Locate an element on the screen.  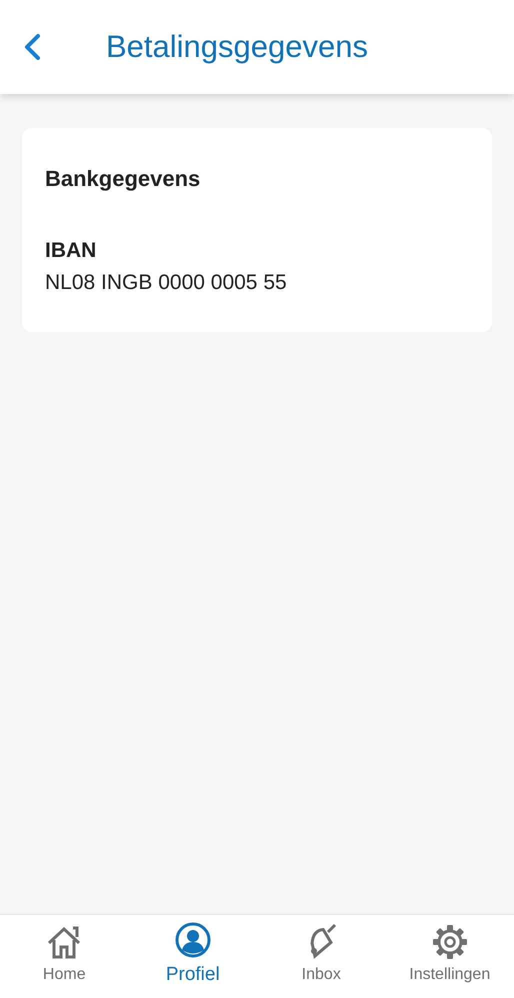
tab-bar-item: Profiel is located at coordinates (192, 956).